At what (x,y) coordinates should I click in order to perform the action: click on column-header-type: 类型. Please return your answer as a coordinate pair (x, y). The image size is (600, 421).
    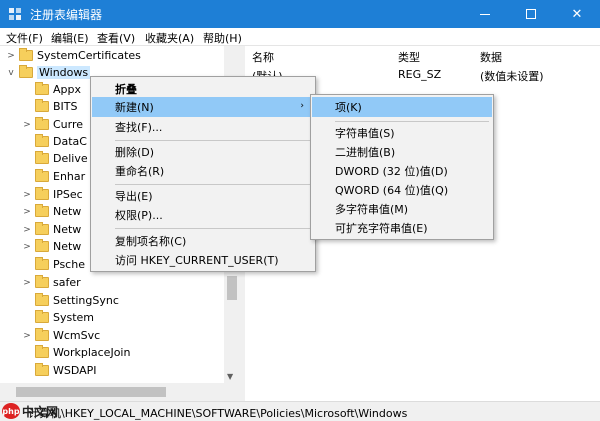
    Looking at the image, I should click on (409, 57).